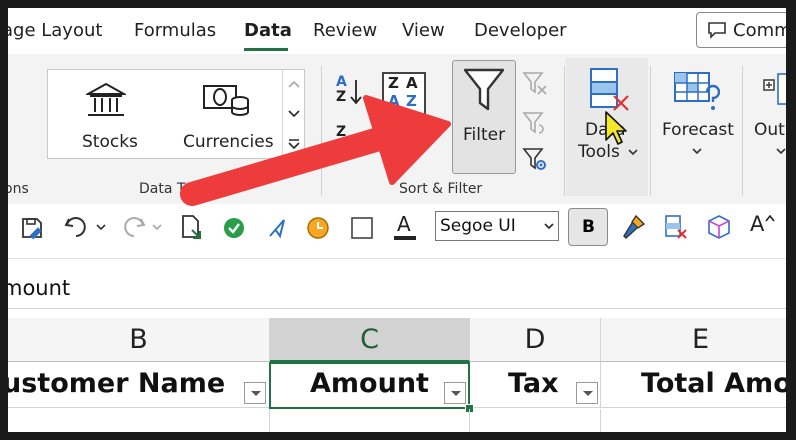 The height and width of the screenshot is (440, 796). What do you see at coordinates (616, 128) in the screenshot?
I see `mouse-cursor-icon` at bounding box center [616, 128].